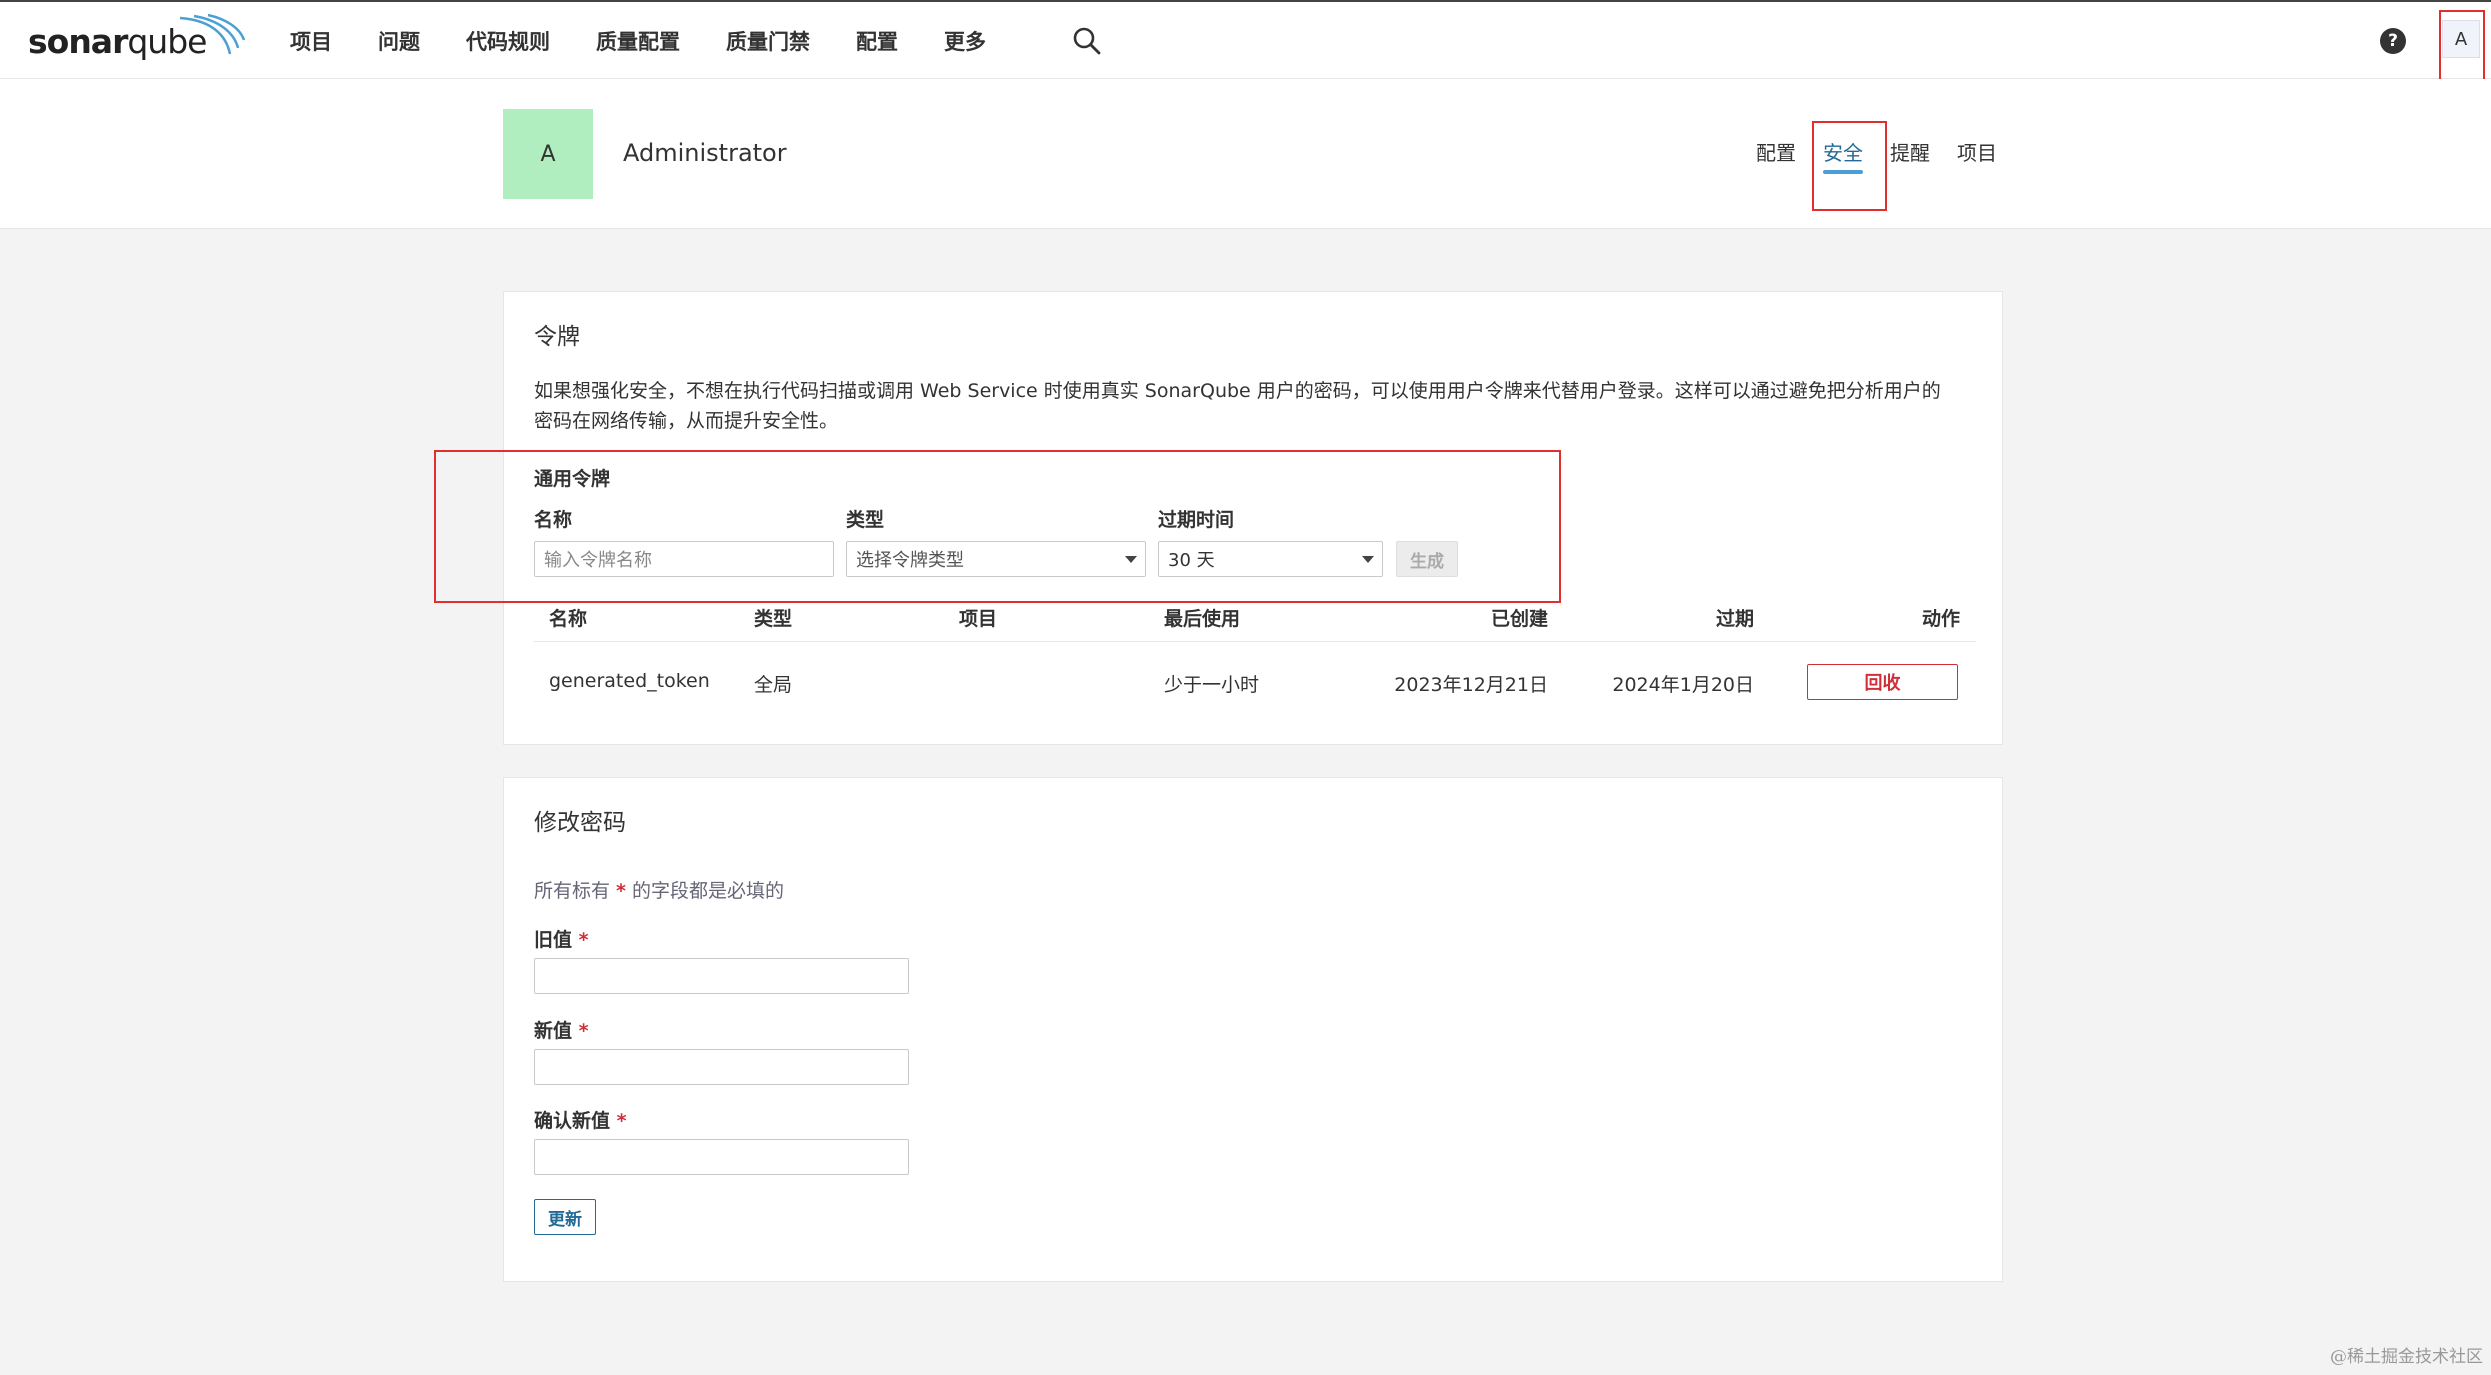 The image size is (2491, 1375). What do you see at coordinates (399, 41) in the screenshot?
I see `nav-item-issues: 问题` at bounding box center [399, 41].